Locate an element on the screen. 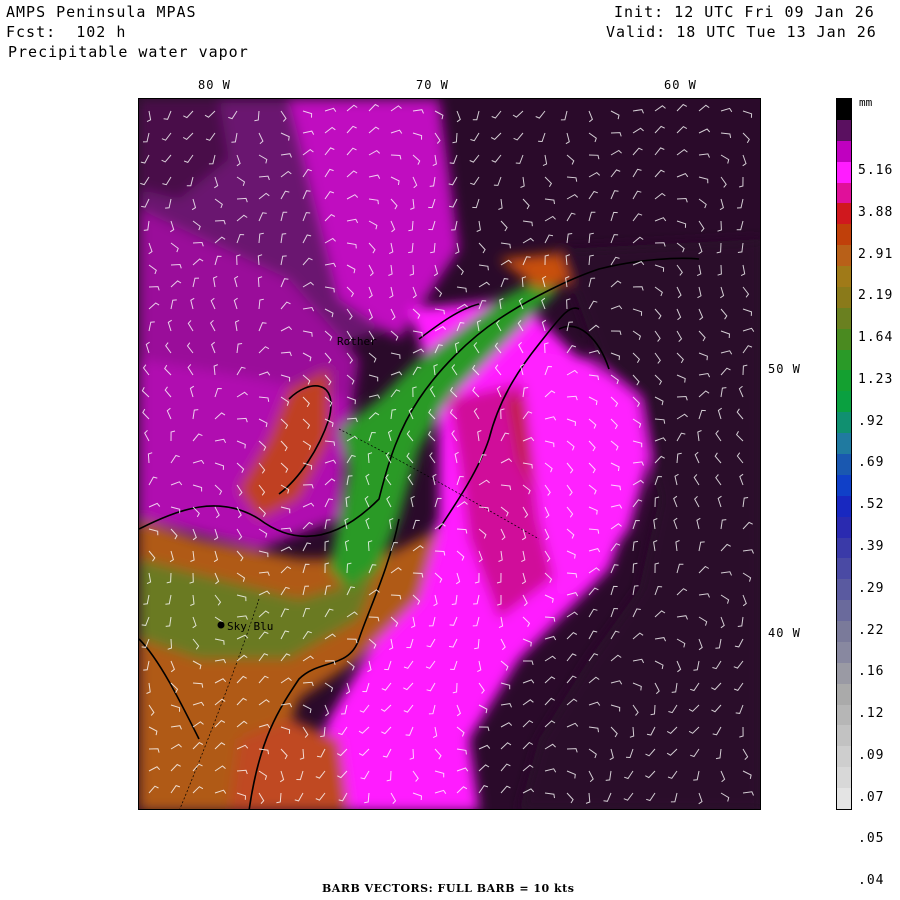 The image size is (900, 900). legend-label: .04 is located at coordinates (871, 881).